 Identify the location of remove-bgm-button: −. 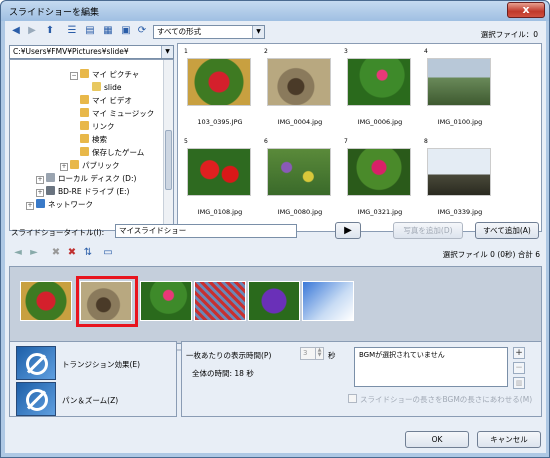
(519, 368).